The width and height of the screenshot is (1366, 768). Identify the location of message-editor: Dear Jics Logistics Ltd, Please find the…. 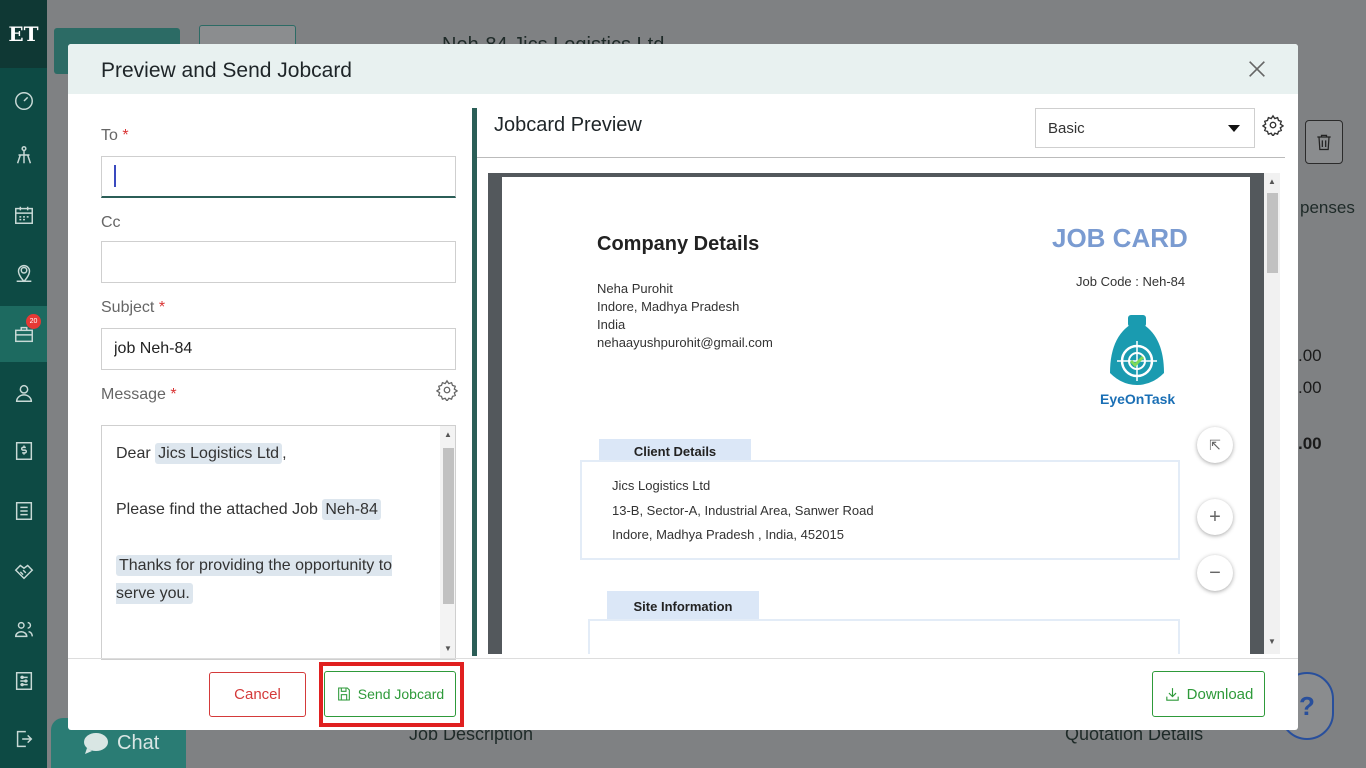
(278, 542).